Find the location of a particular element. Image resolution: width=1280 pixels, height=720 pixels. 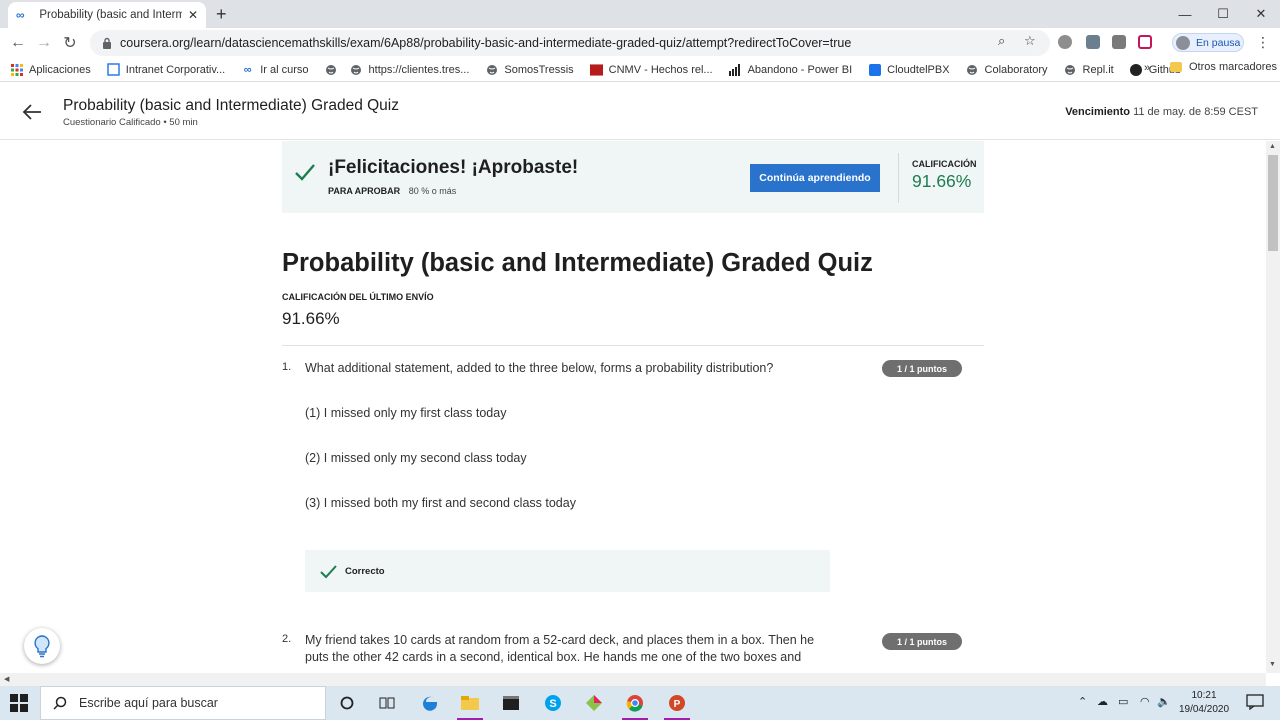

answer-option: (1) I missed only my first class today is located at coordinates (406, 413).